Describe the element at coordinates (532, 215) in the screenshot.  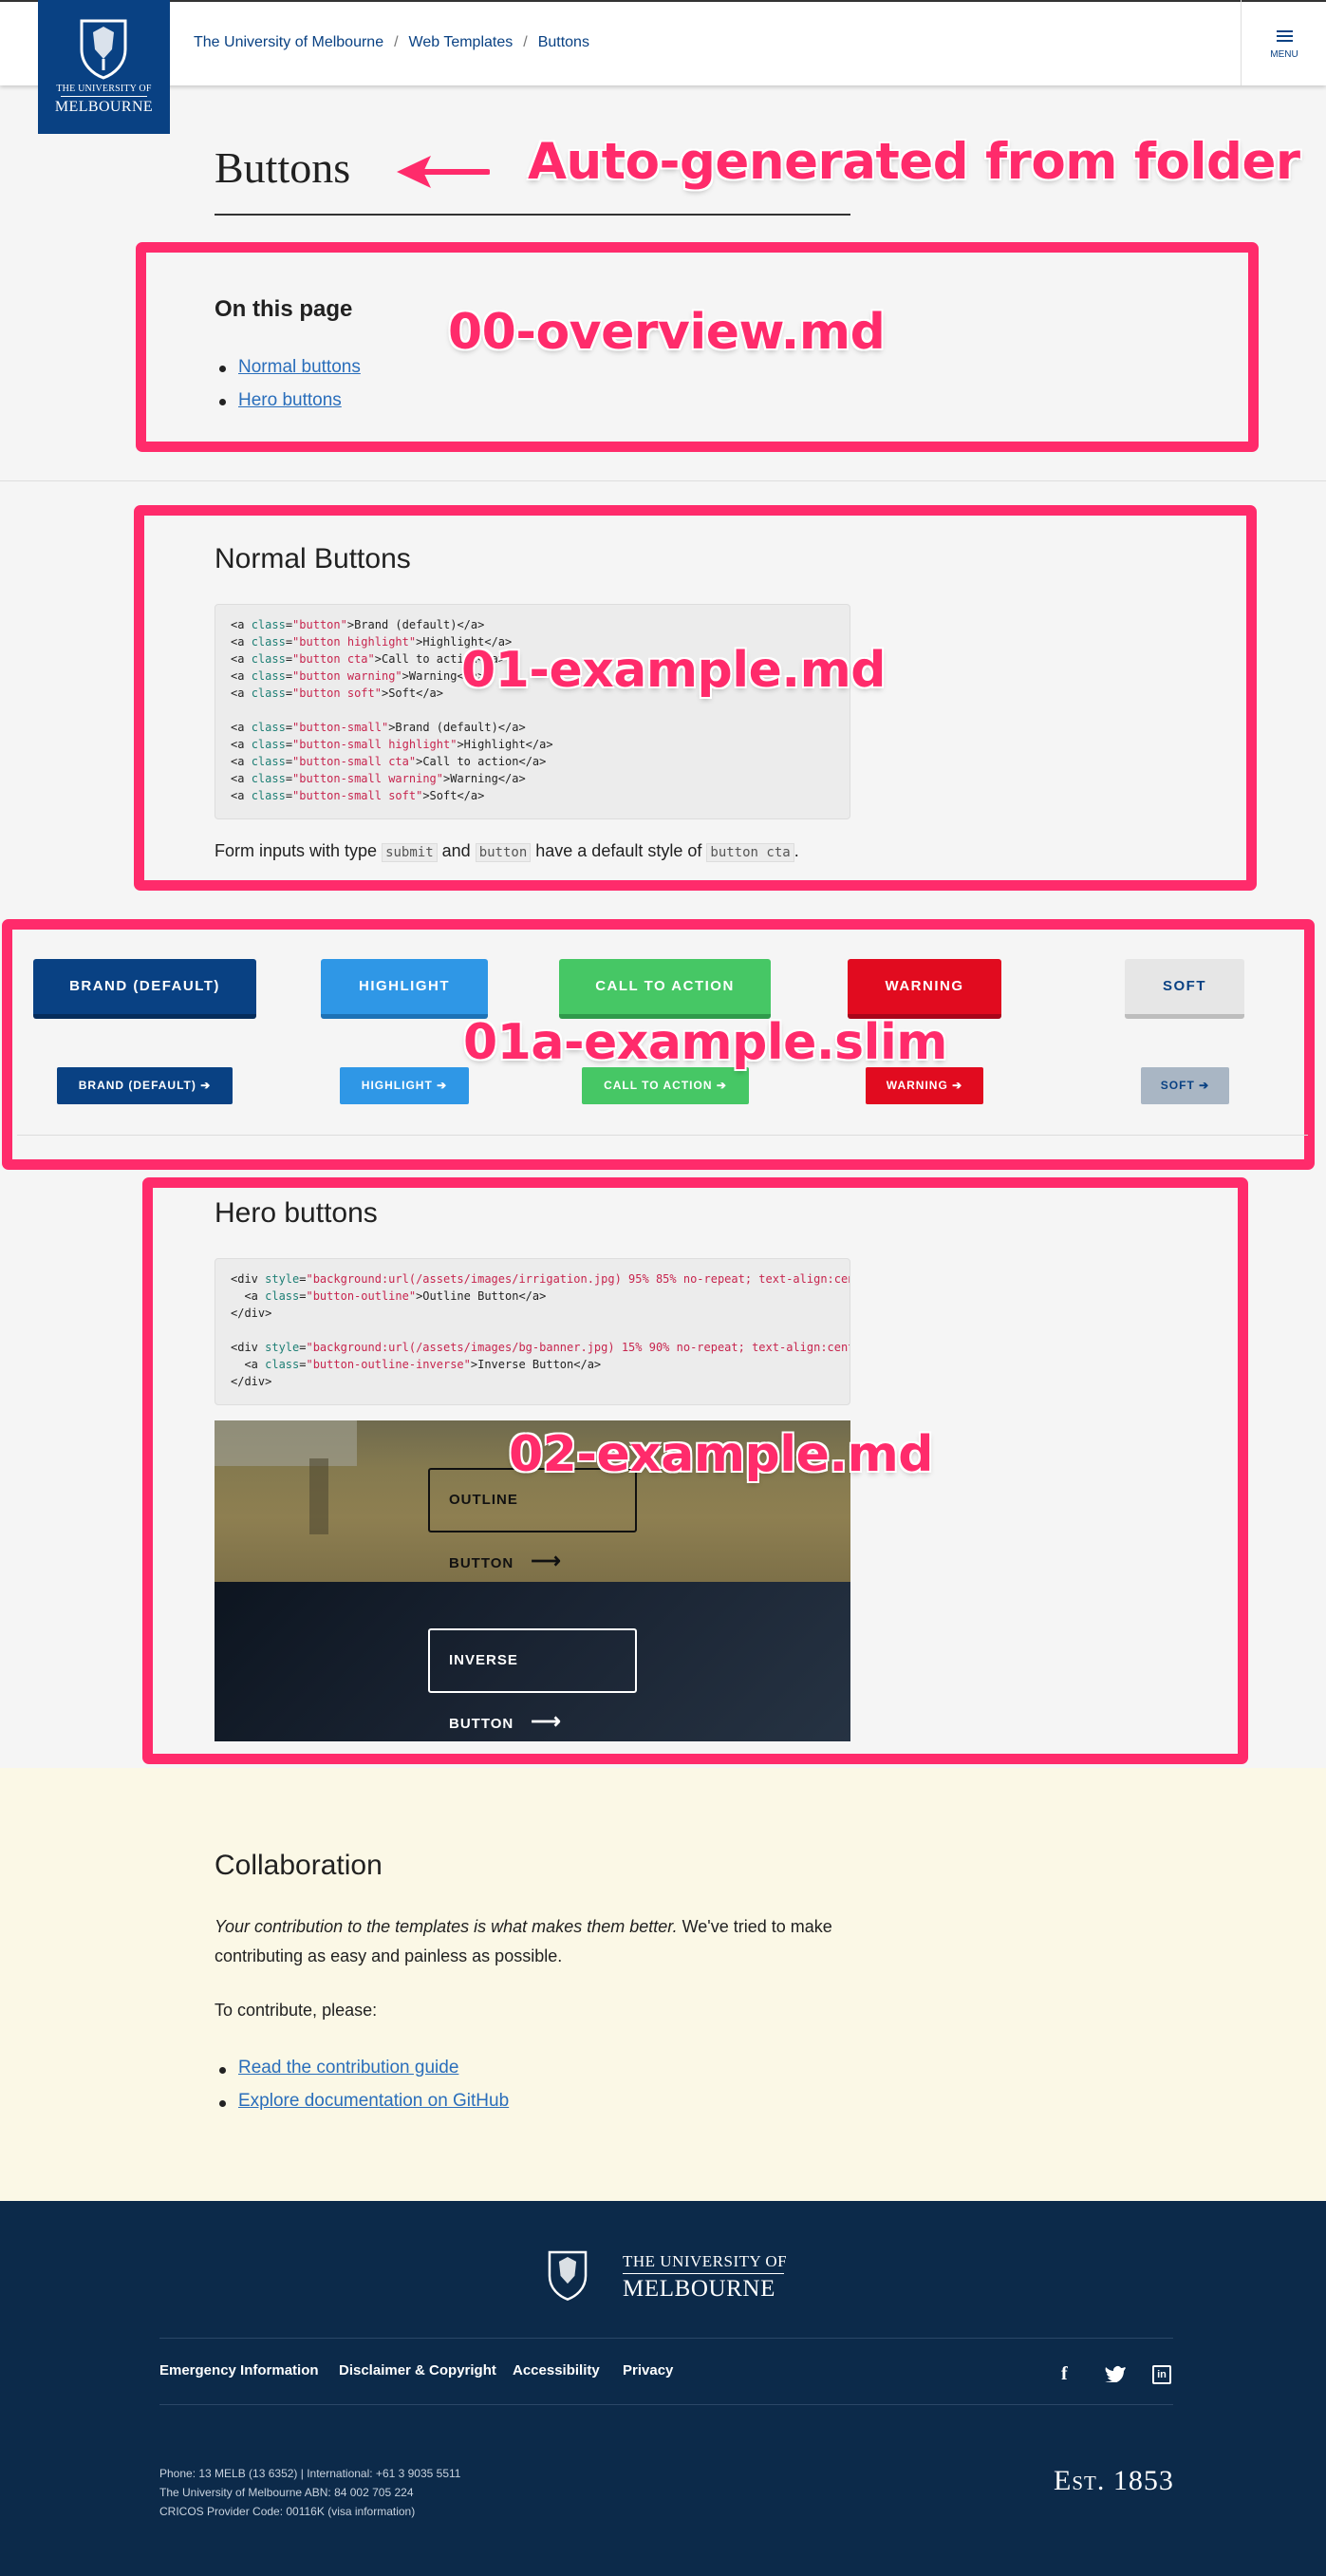
I see `title-rule` at that location.